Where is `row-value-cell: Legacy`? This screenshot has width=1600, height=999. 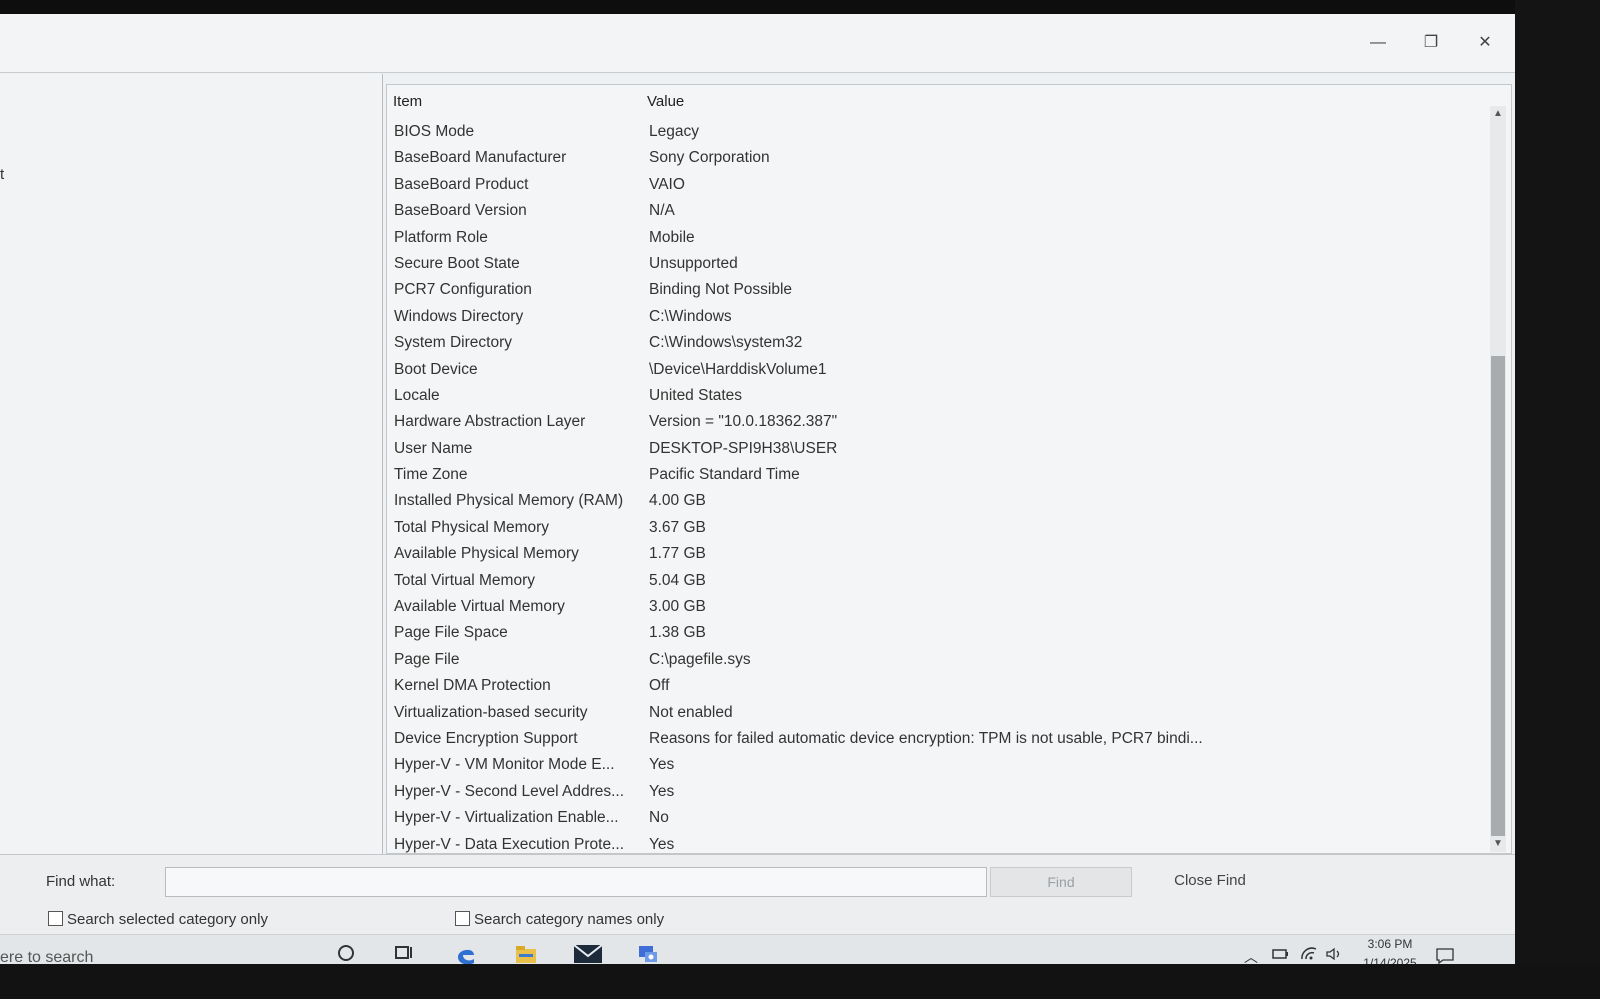 row-value-cell: Legacy is located at coordinates (674, 132).